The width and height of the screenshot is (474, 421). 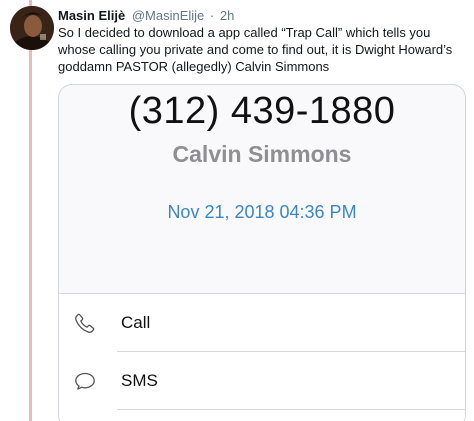 I want to click on sms-action-row: SMS, so click(x=262, y=381).